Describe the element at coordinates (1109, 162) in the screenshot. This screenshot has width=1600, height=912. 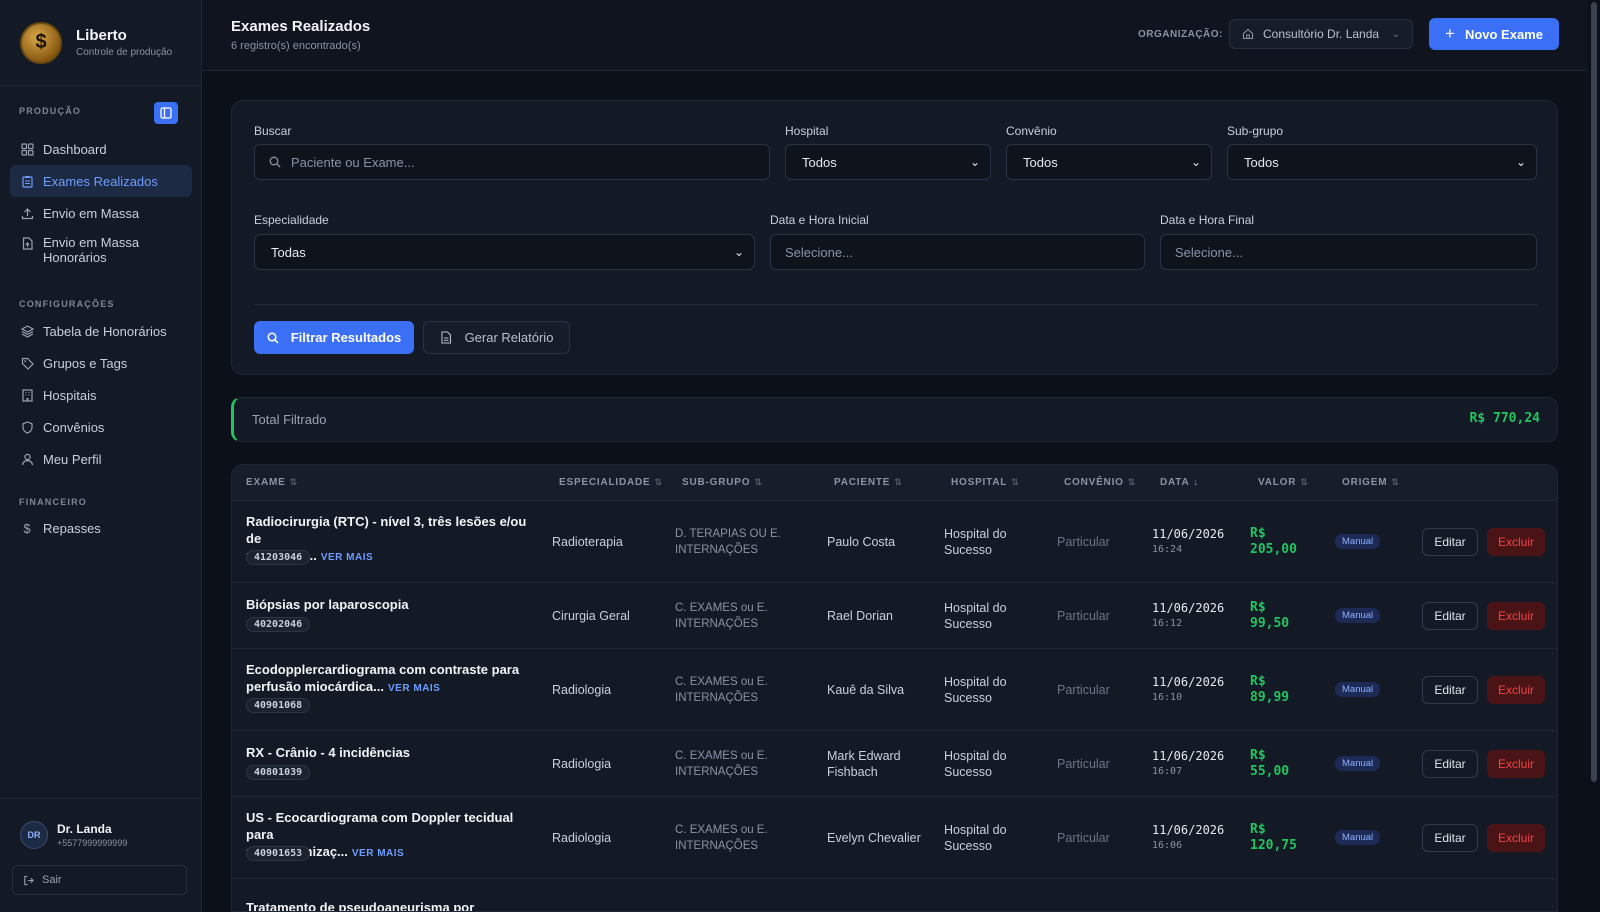
I see `convenio-select: Todos ⌄` at that location.